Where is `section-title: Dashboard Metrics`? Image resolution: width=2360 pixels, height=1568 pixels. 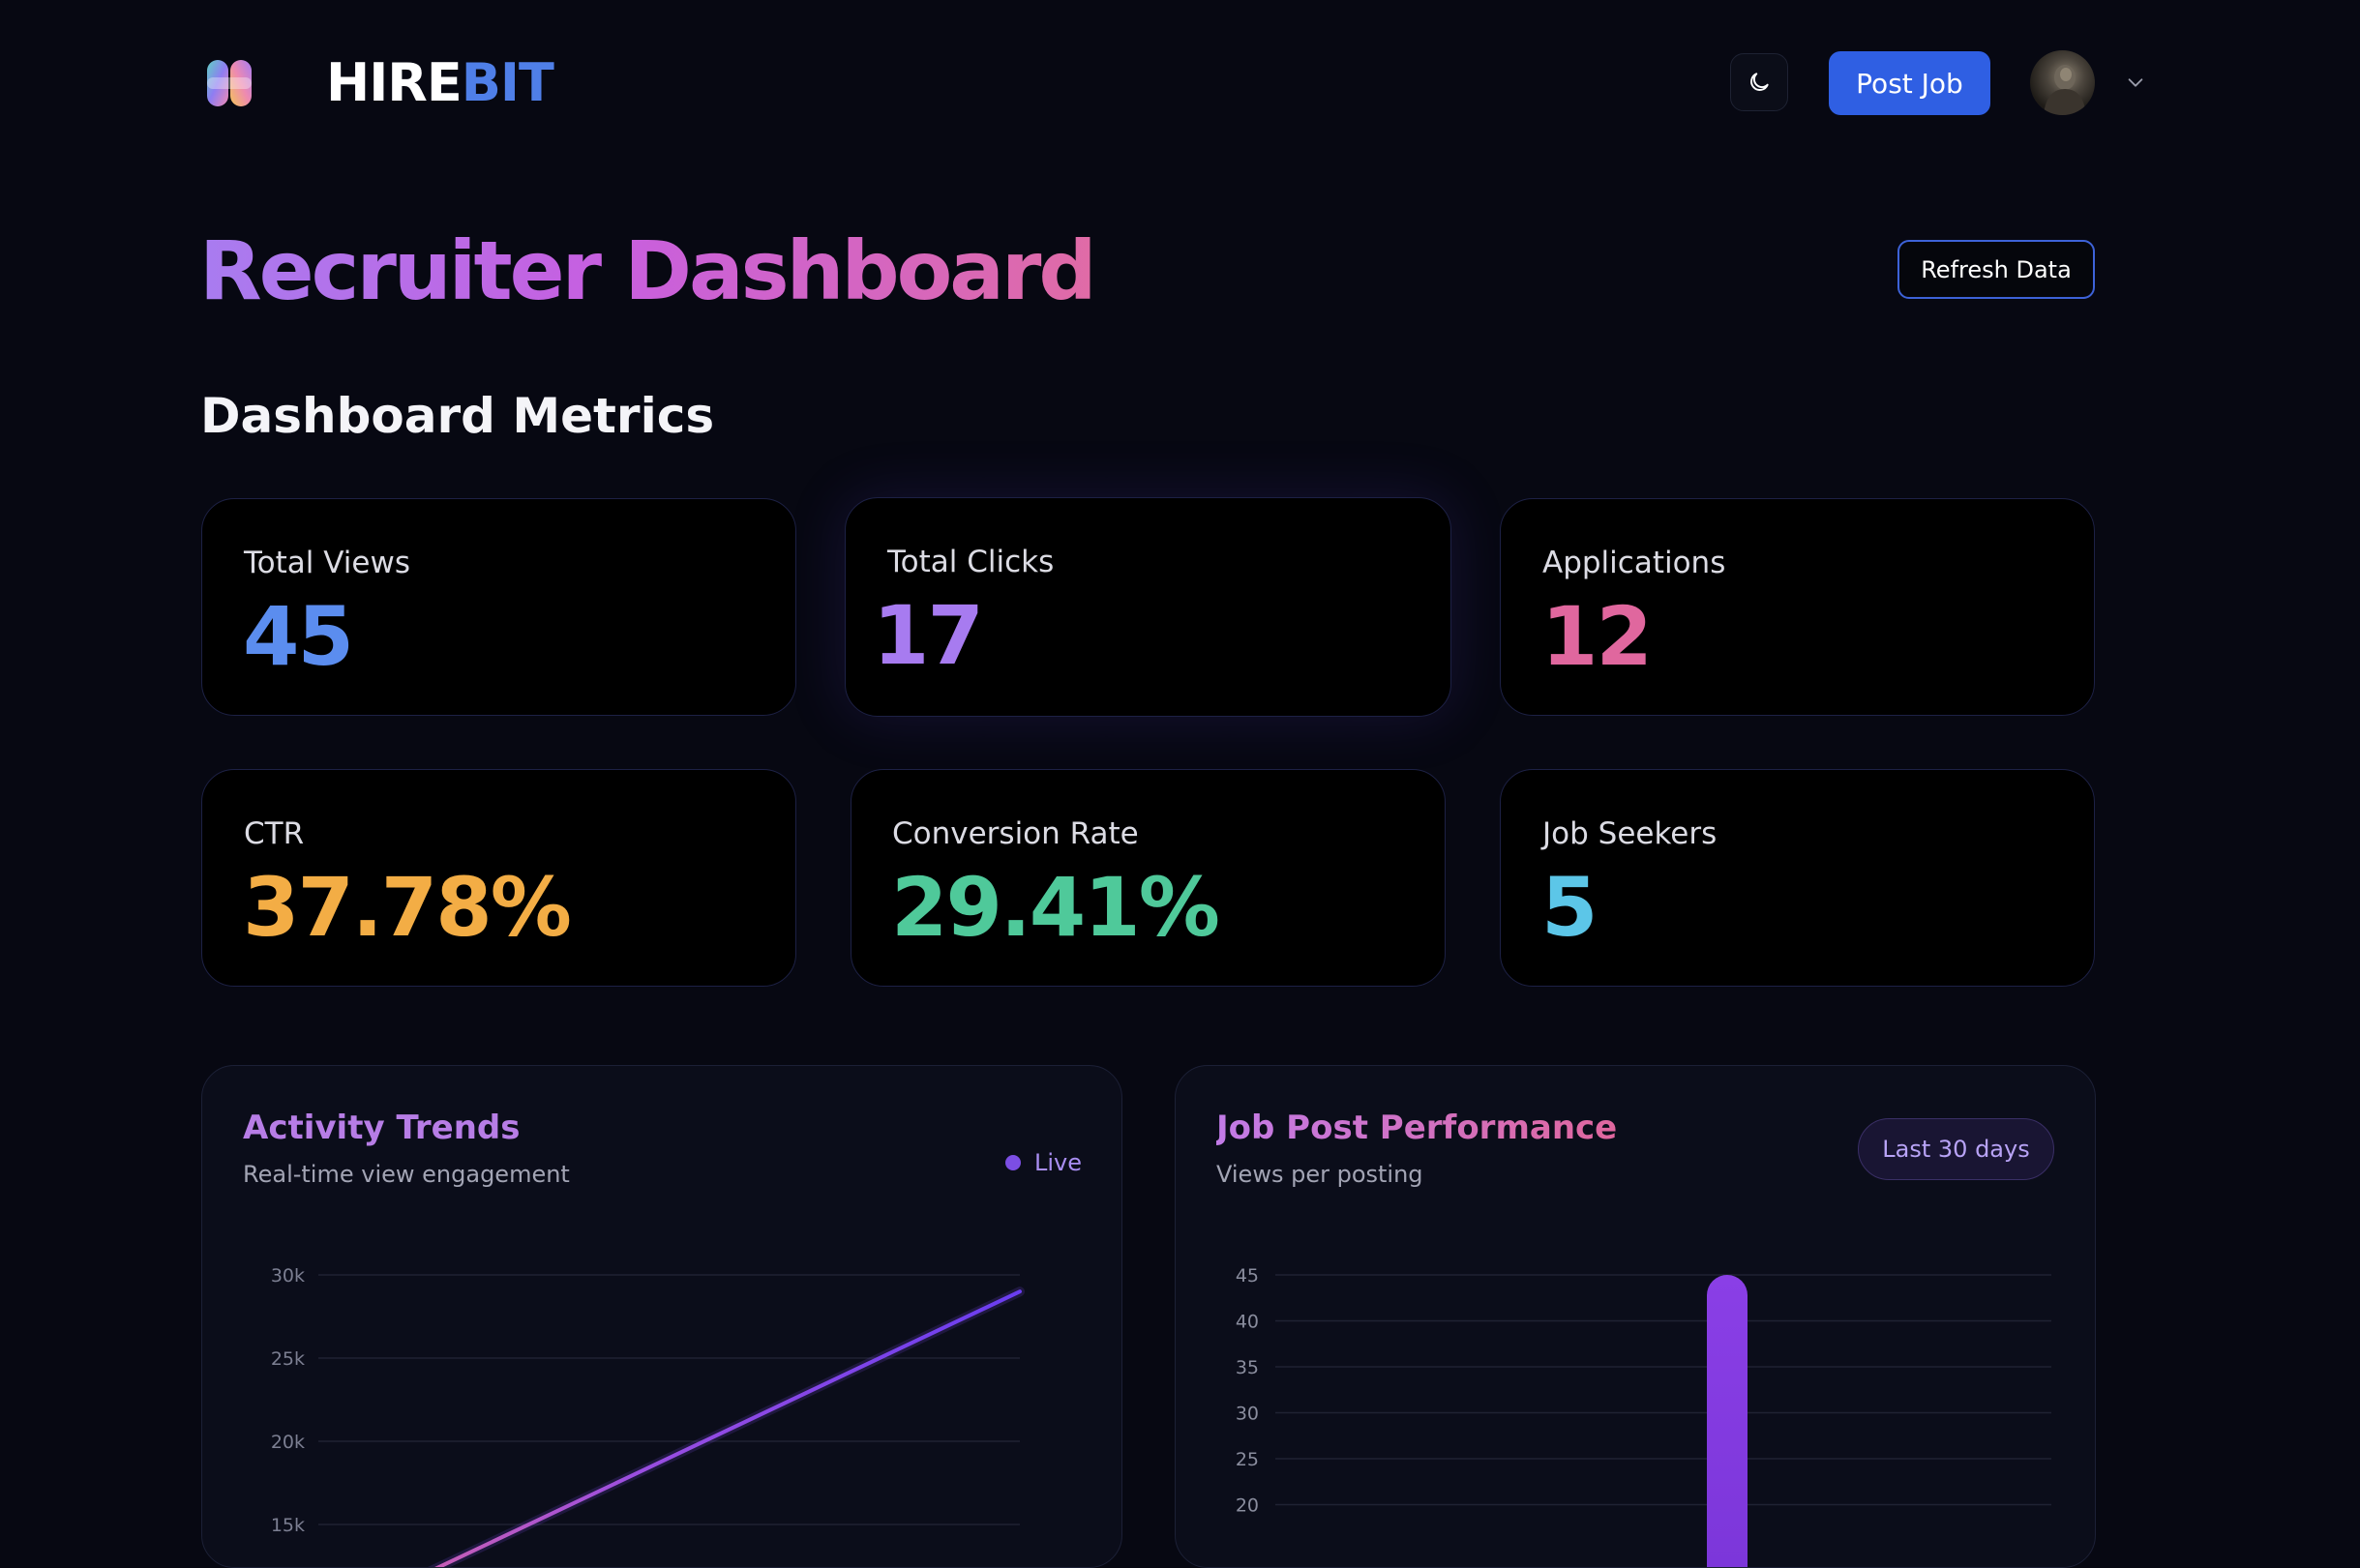 section-title: Dashboard Metrics is located at coordinates (457, 416).